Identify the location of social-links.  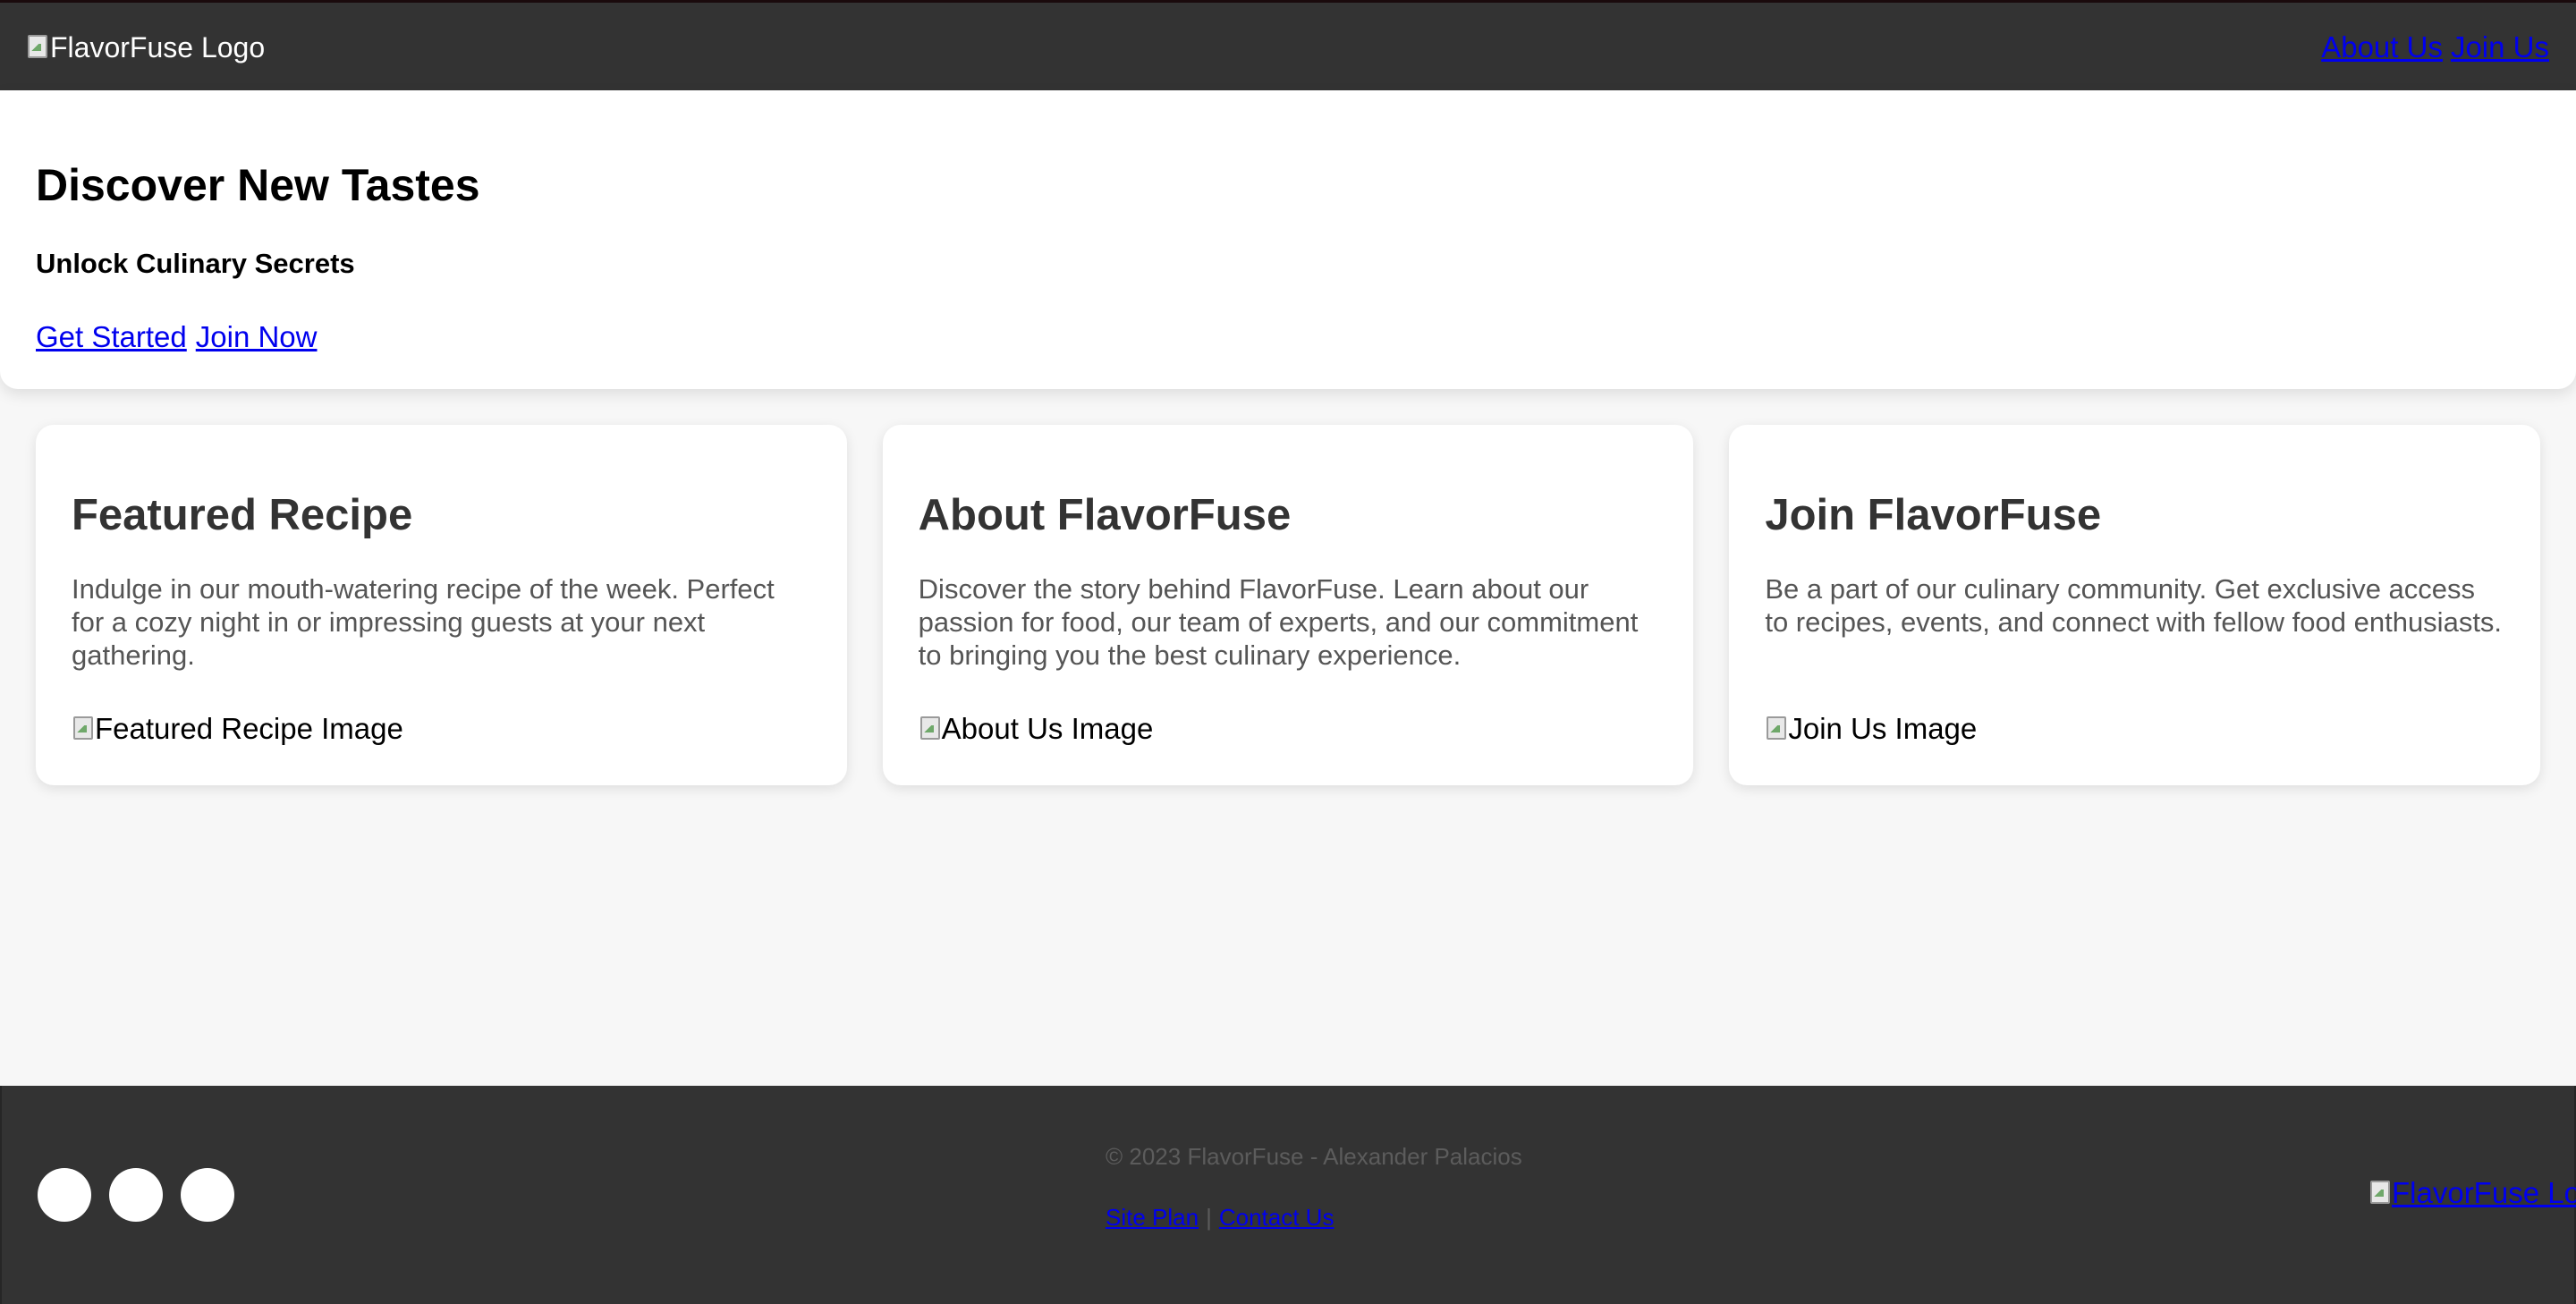
(136, 1195).